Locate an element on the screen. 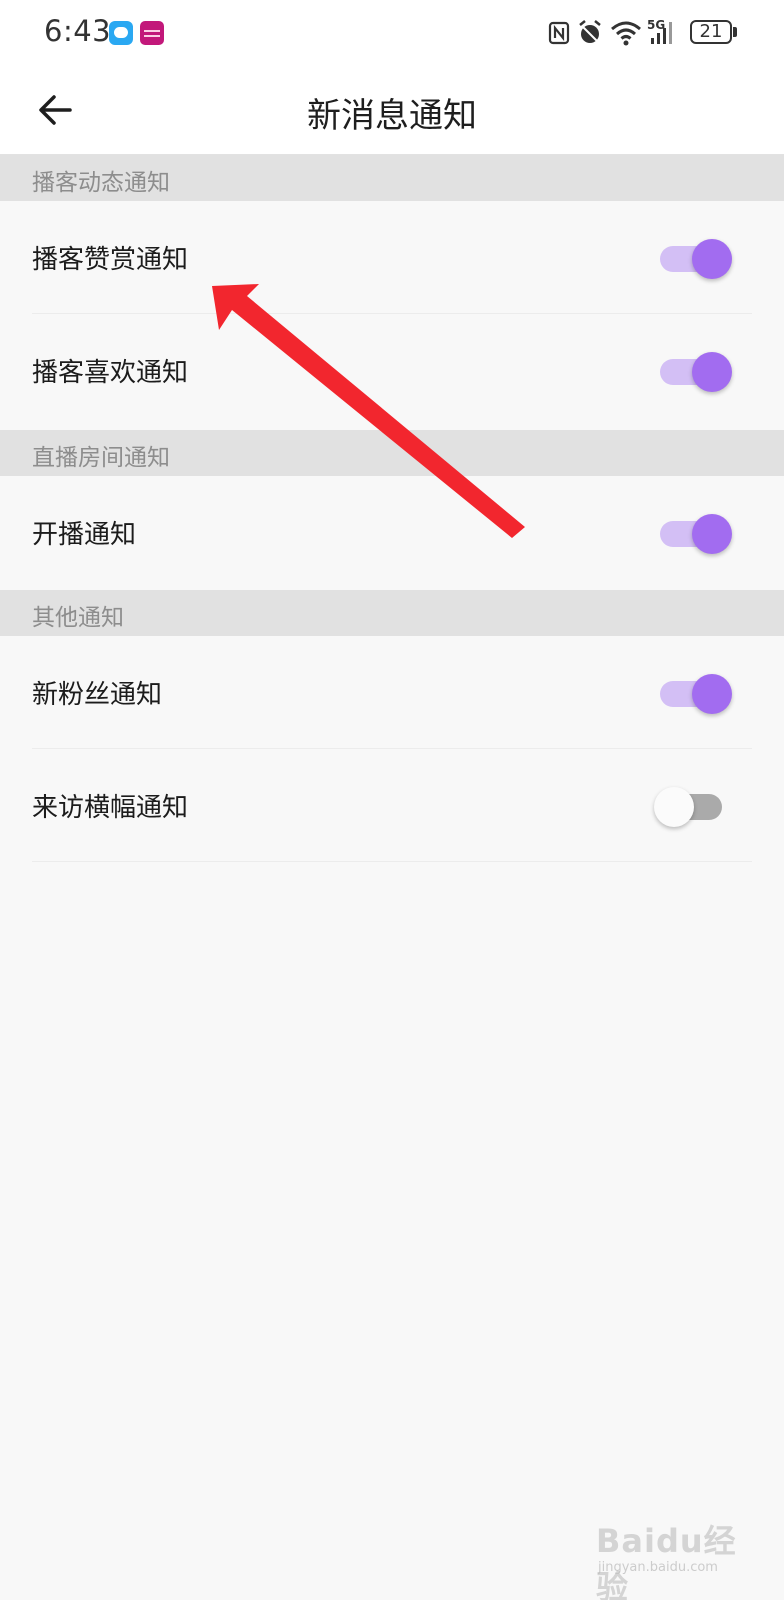 The height and width of the screenshot is (1600, 784). setting-label: 播客赞赏通知 is located at coordinates (110, 260).